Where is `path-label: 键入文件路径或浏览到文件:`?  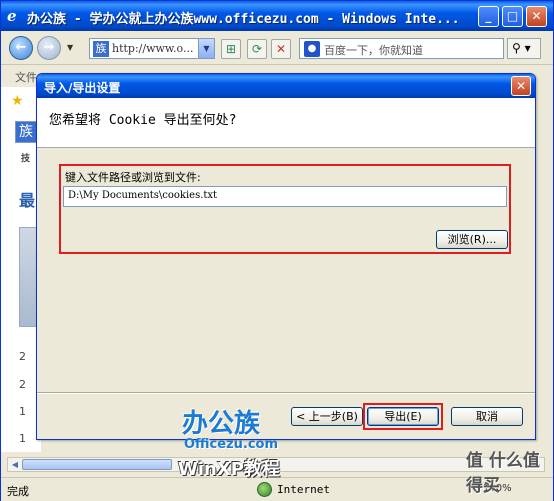
path-label: 键入文件路径或浏览到文件: is located at coordinates (133, 177).